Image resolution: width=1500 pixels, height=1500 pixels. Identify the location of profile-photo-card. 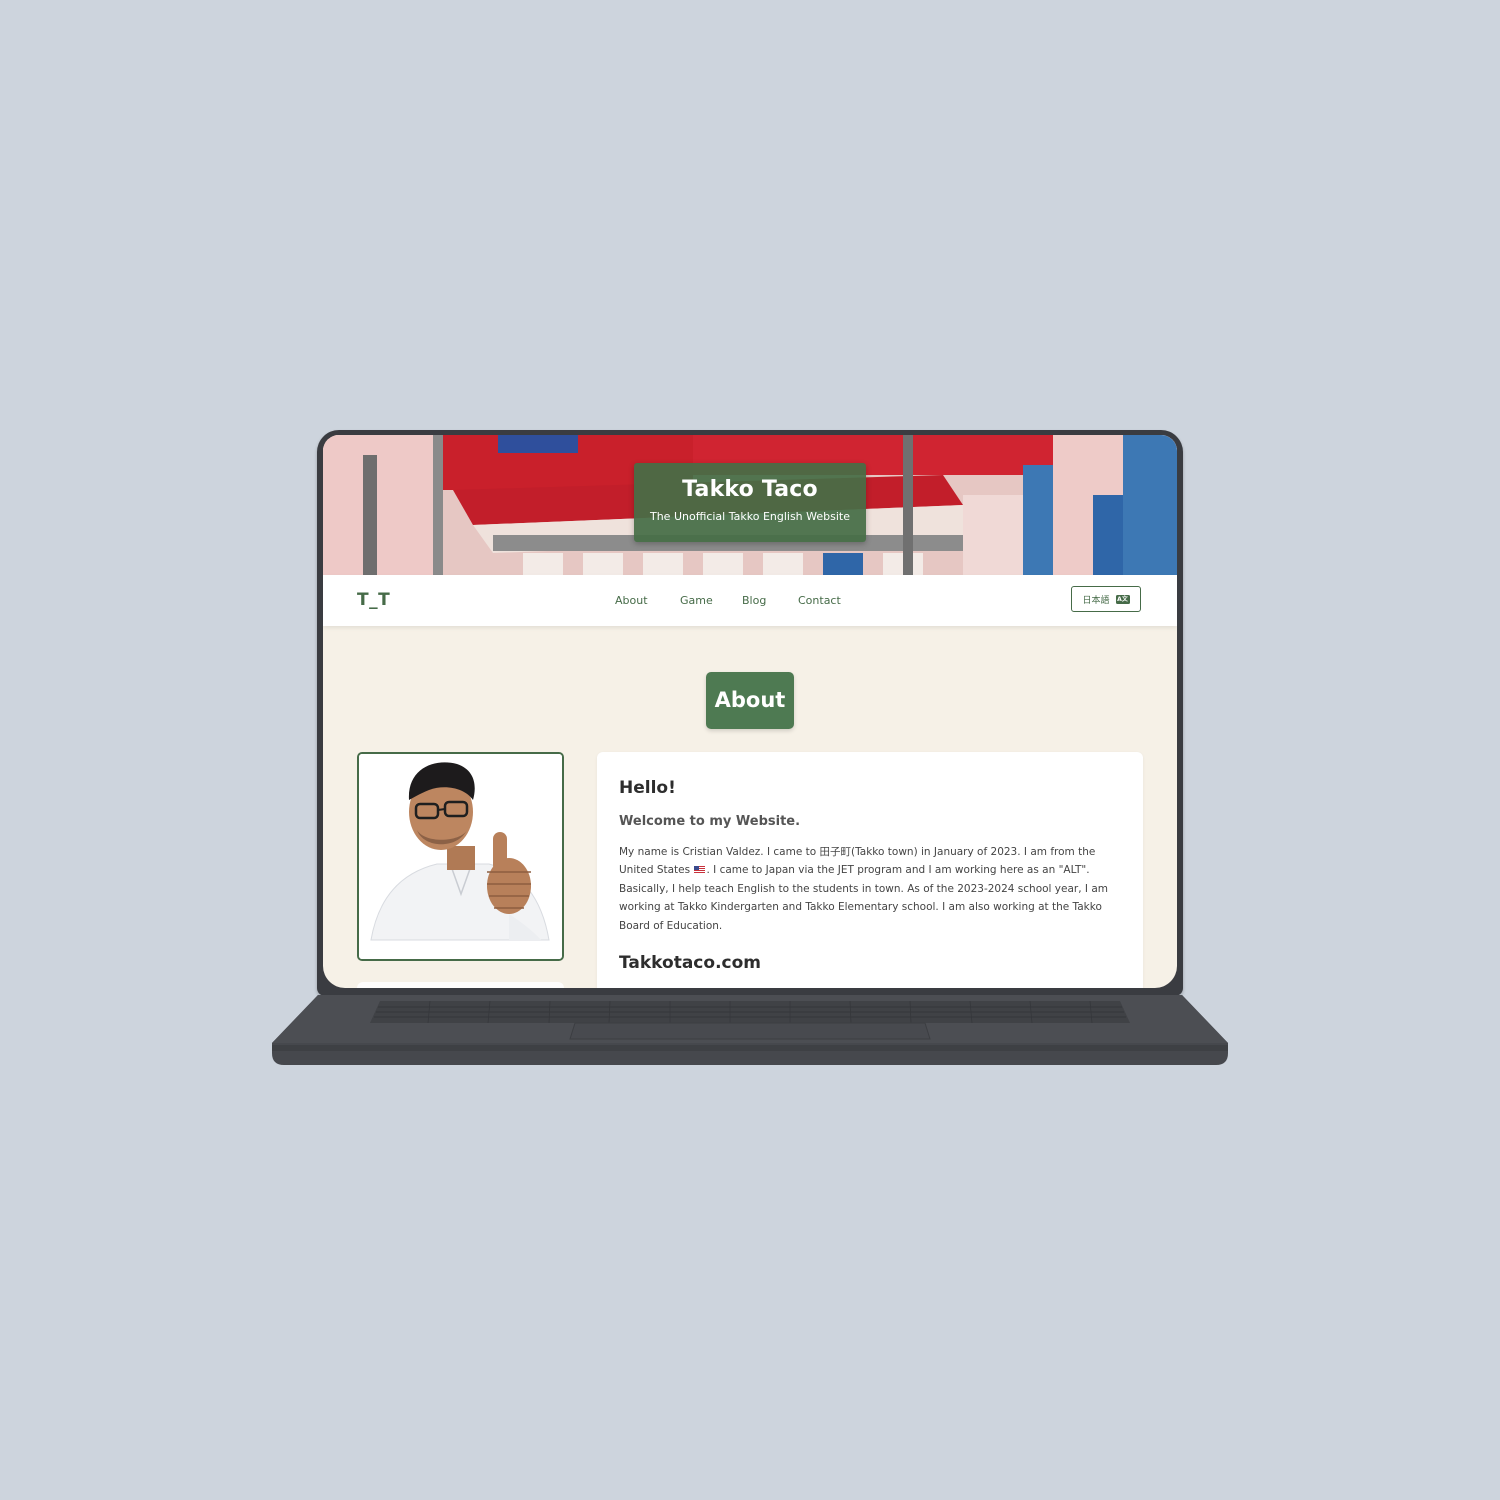
(460, 856).